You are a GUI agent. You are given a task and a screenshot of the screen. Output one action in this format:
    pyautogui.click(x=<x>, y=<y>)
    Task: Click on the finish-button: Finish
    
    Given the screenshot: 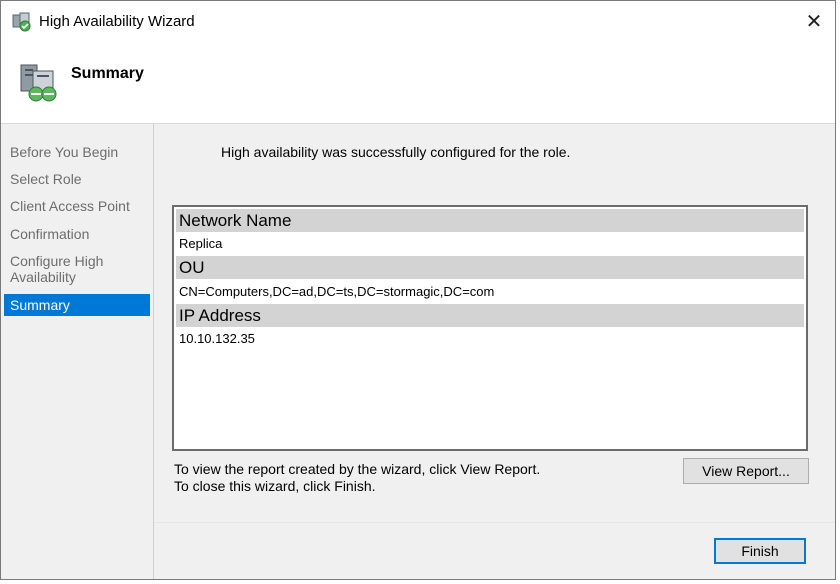 What is the action you would take?
    pyautogui.click(x=760, y=551)
    